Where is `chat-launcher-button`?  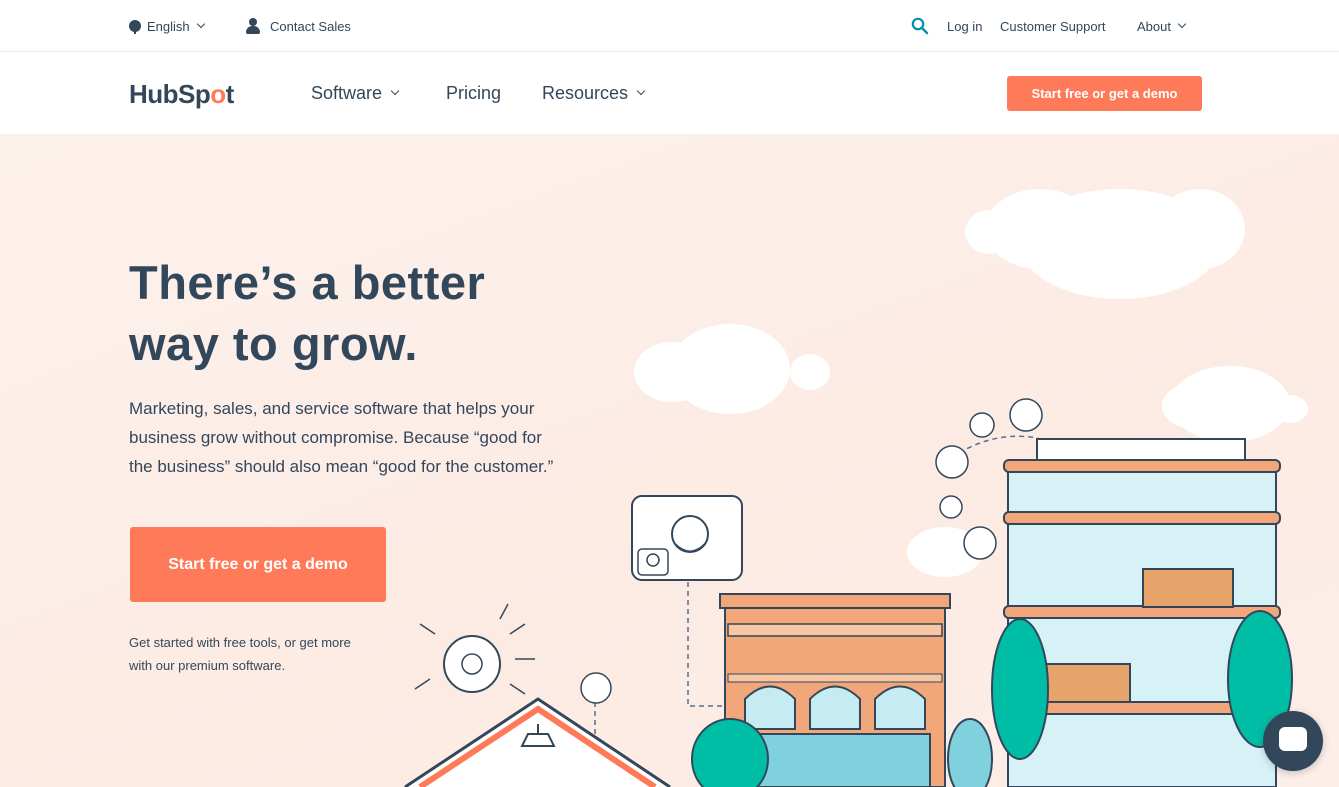 chat-launcher-button is located at coordinates (1293, 741).